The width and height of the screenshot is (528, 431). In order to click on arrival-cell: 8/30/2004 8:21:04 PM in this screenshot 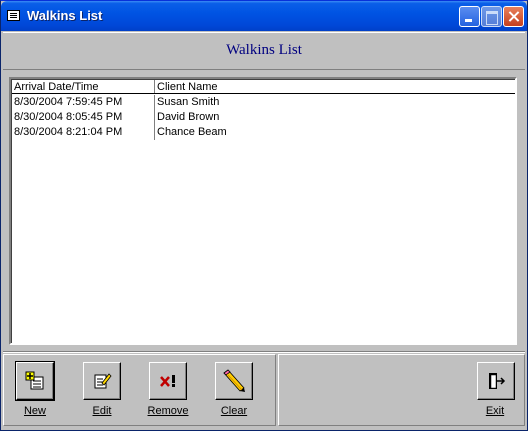, I will do `click(83, 132)`.